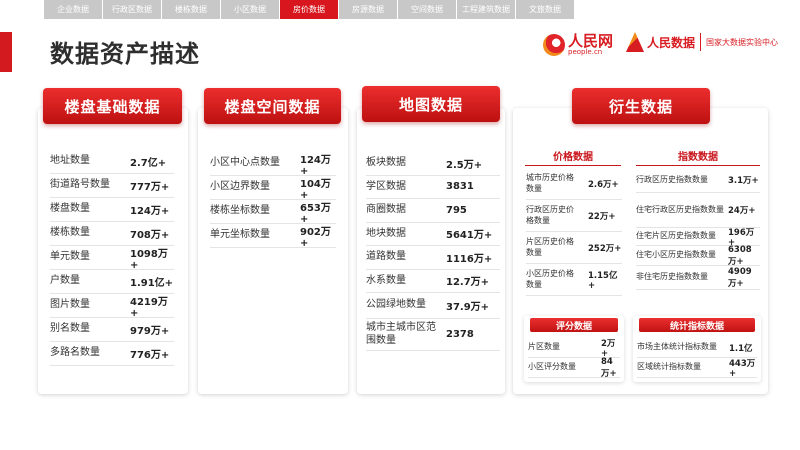 This screenshot has width=800, height=450. What do you see at coordinates (148, 163) in the screenshot?
I see `basic-data-value: 2.7亿+` at bounding box center [148, 163].